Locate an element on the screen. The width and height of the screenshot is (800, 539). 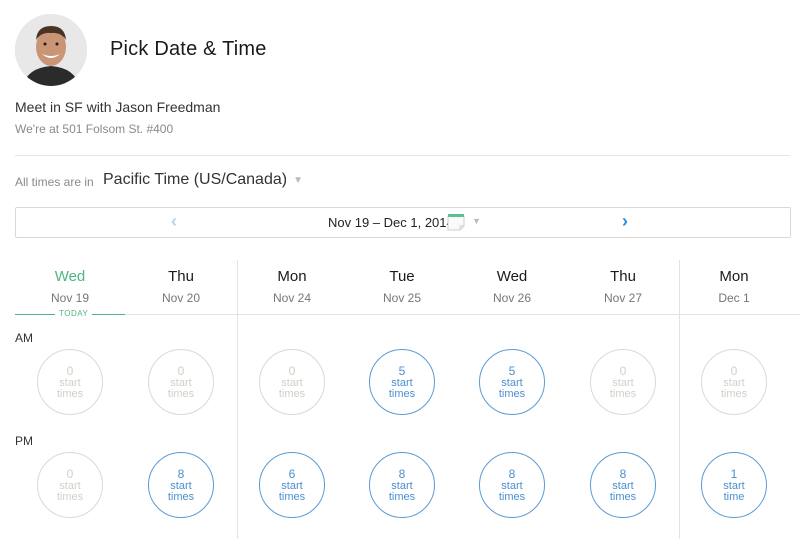
day-header: Tue Nov 25 is located at coordinates (402, 282).